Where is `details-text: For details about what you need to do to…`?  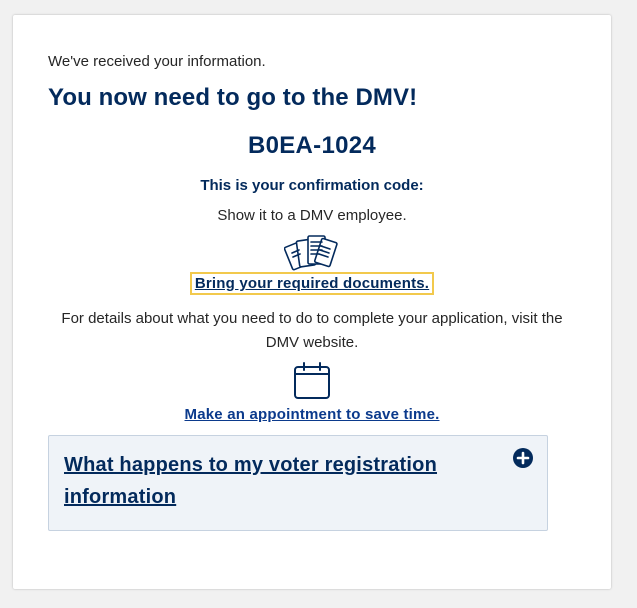
details-text: For details about what you need to do to… is located at coordinates (312, 330).